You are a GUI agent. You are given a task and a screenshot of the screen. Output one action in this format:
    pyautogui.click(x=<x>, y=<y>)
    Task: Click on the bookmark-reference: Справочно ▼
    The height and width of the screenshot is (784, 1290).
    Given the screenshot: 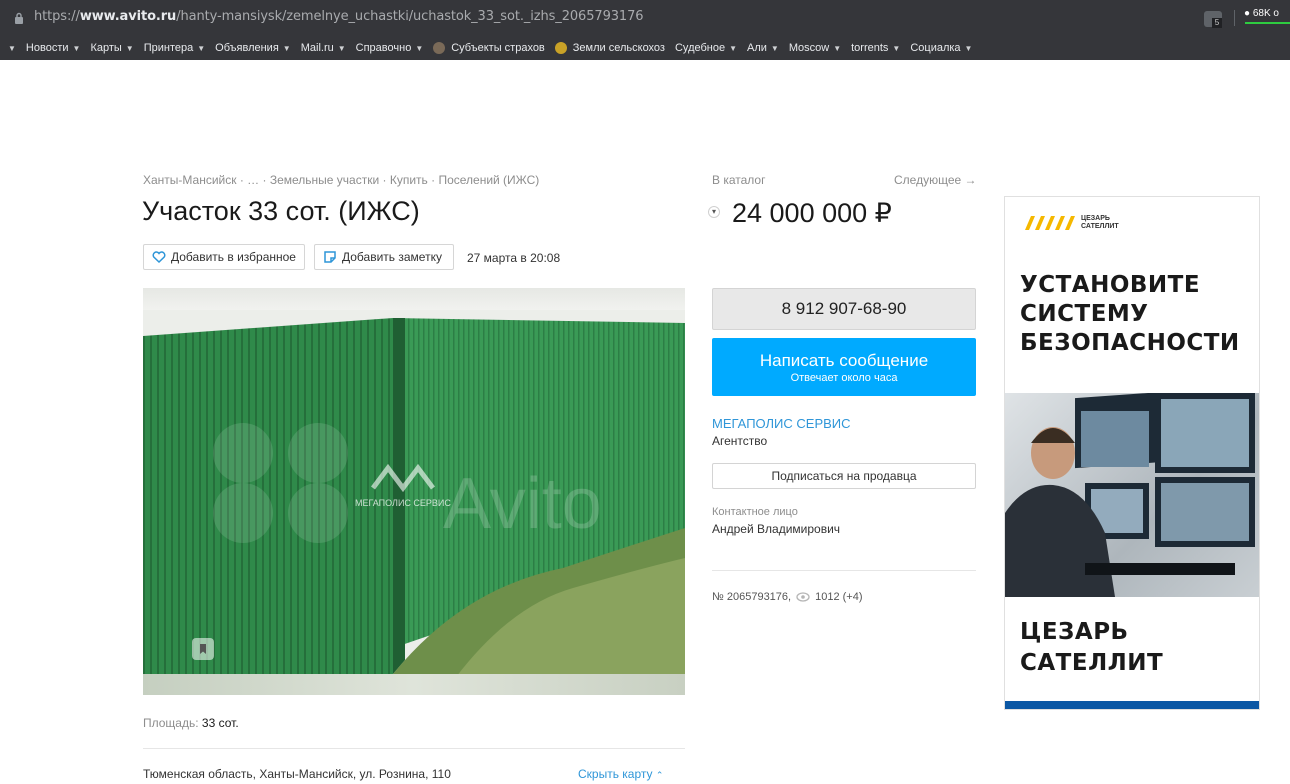 What is the action you would take?
    pyautogui.click(x=390, y=48)
    